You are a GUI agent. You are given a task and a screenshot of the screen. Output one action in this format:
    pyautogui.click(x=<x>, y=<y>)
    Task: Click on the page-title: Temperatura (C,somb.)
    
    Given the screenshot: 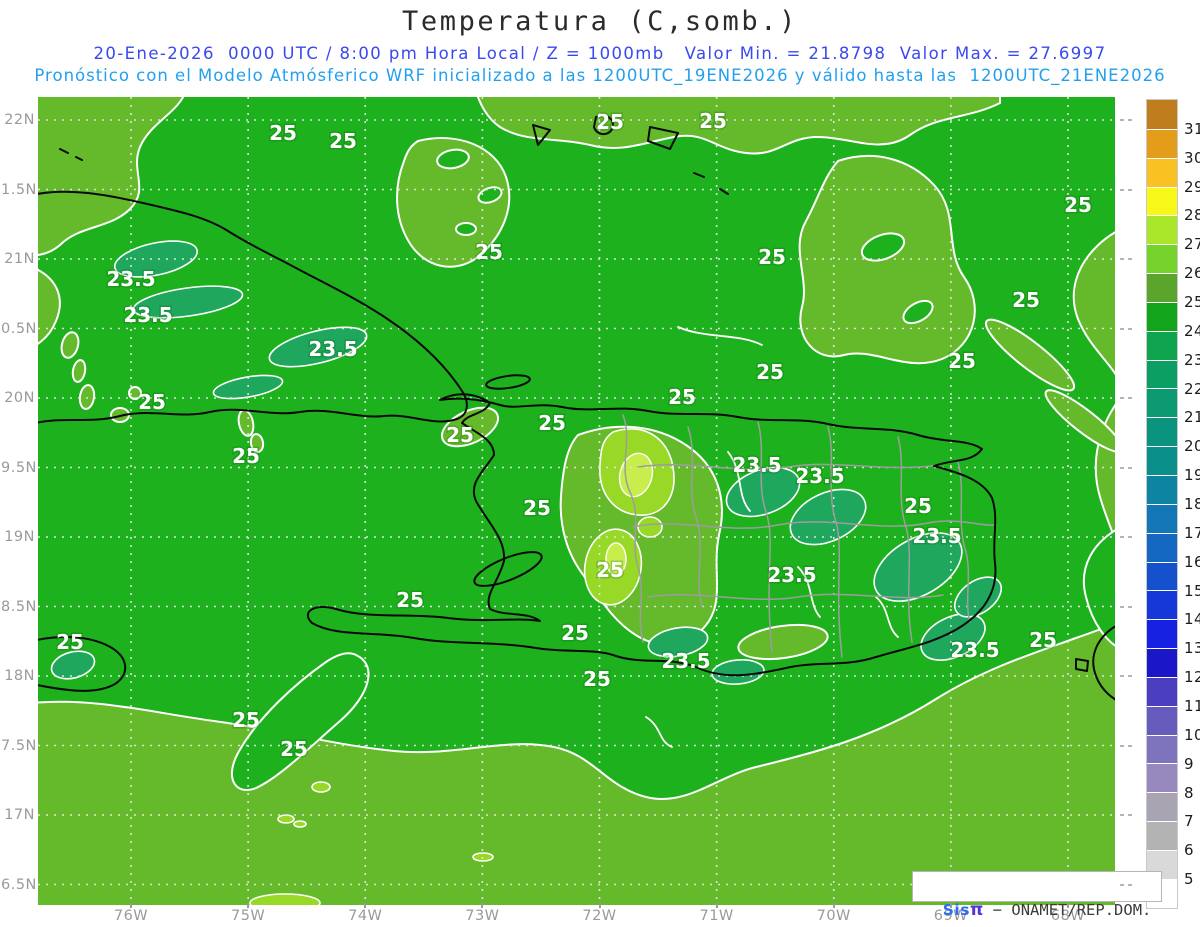 What is the action you would take?
    pyautogui.click(x=600, y=21)
    